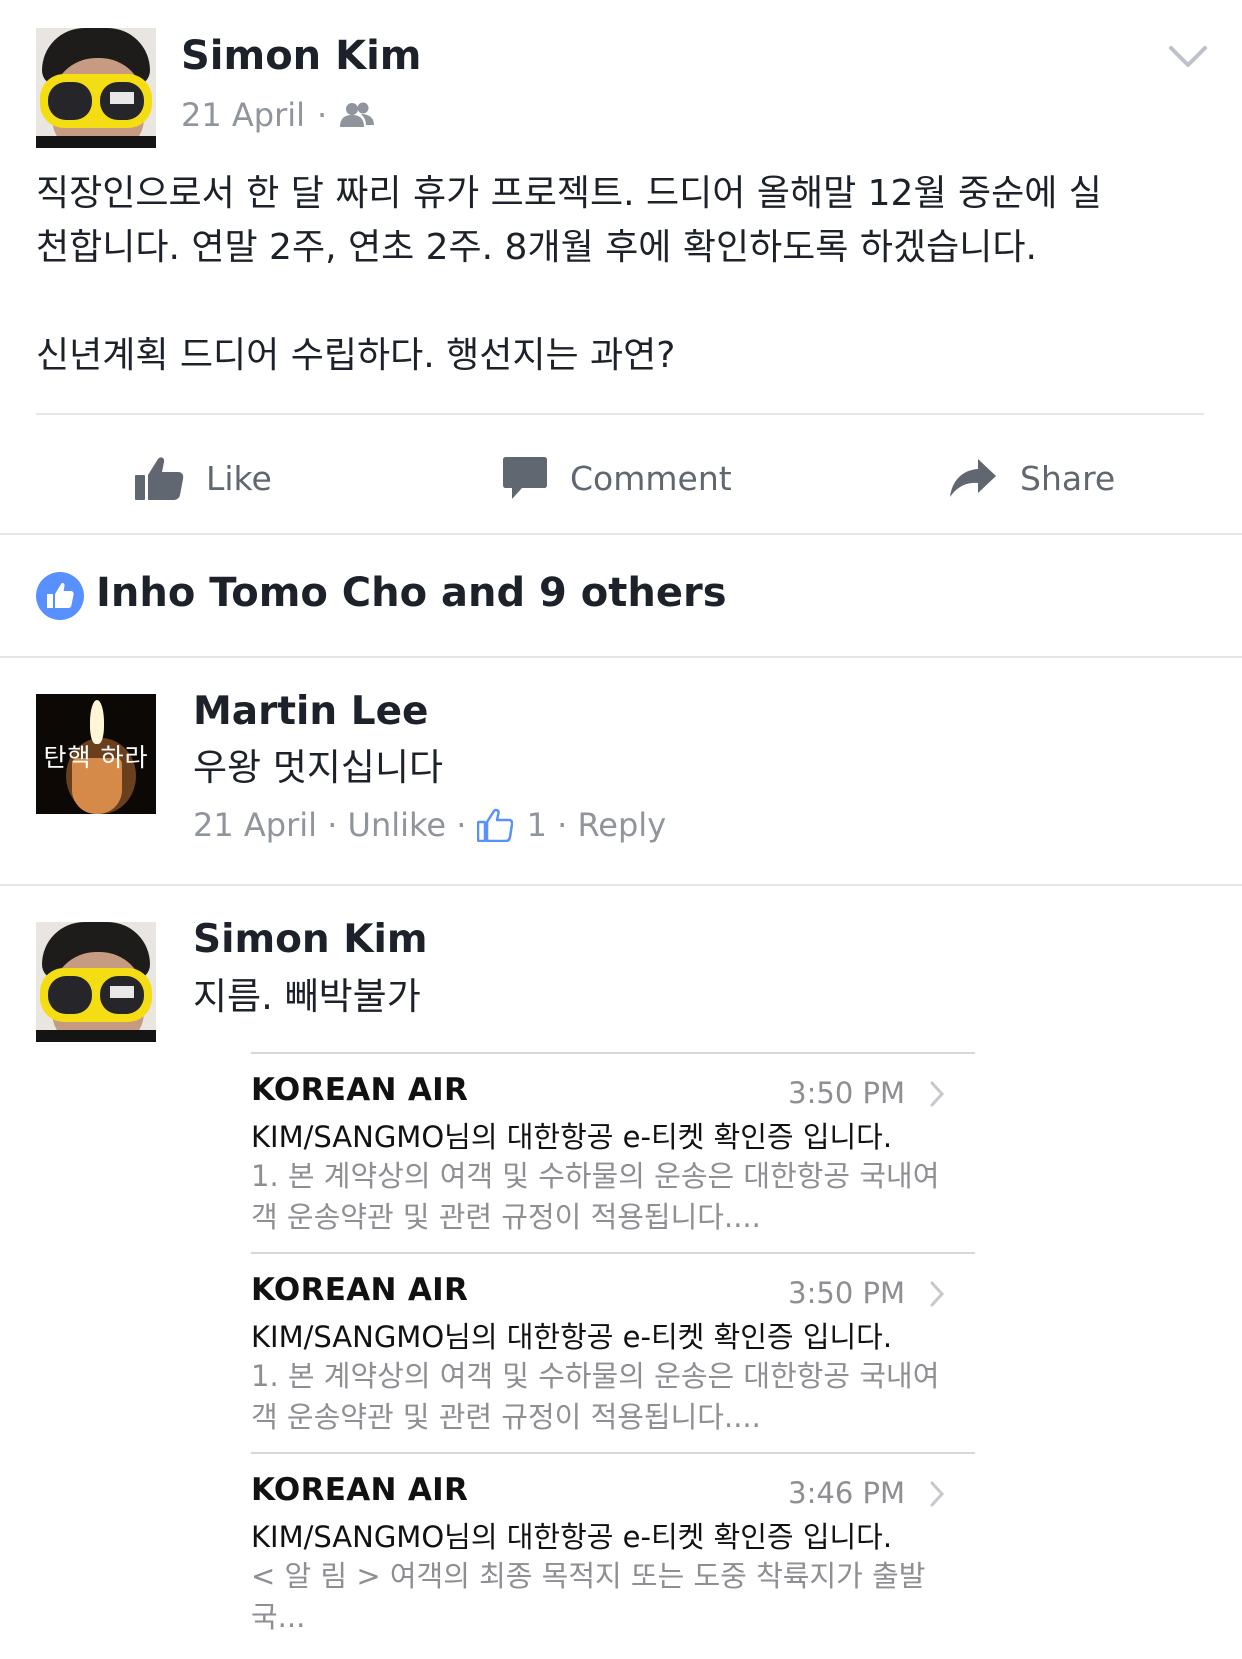 The height and width of the screenshot is (1659, 1242). I want to click on comment-button: Comment, so click(617, 478).